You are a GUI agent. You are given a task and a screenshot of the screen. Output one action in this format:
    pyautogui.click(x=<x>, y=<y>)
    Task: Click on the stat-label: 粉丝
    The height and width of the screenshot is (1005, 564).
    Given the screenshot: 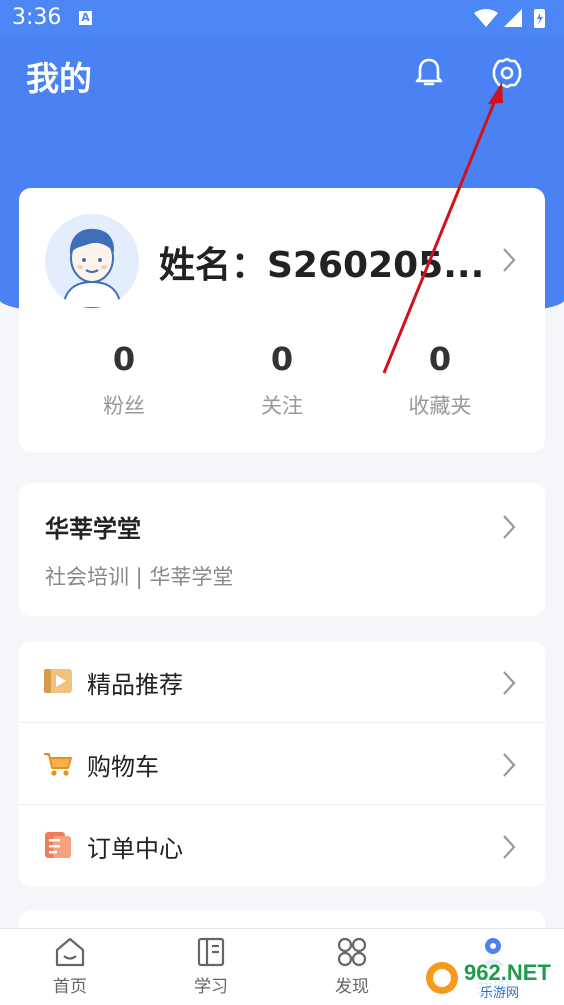 What is the action you would take?
    pyautogui.click(x=124, y=406)
    